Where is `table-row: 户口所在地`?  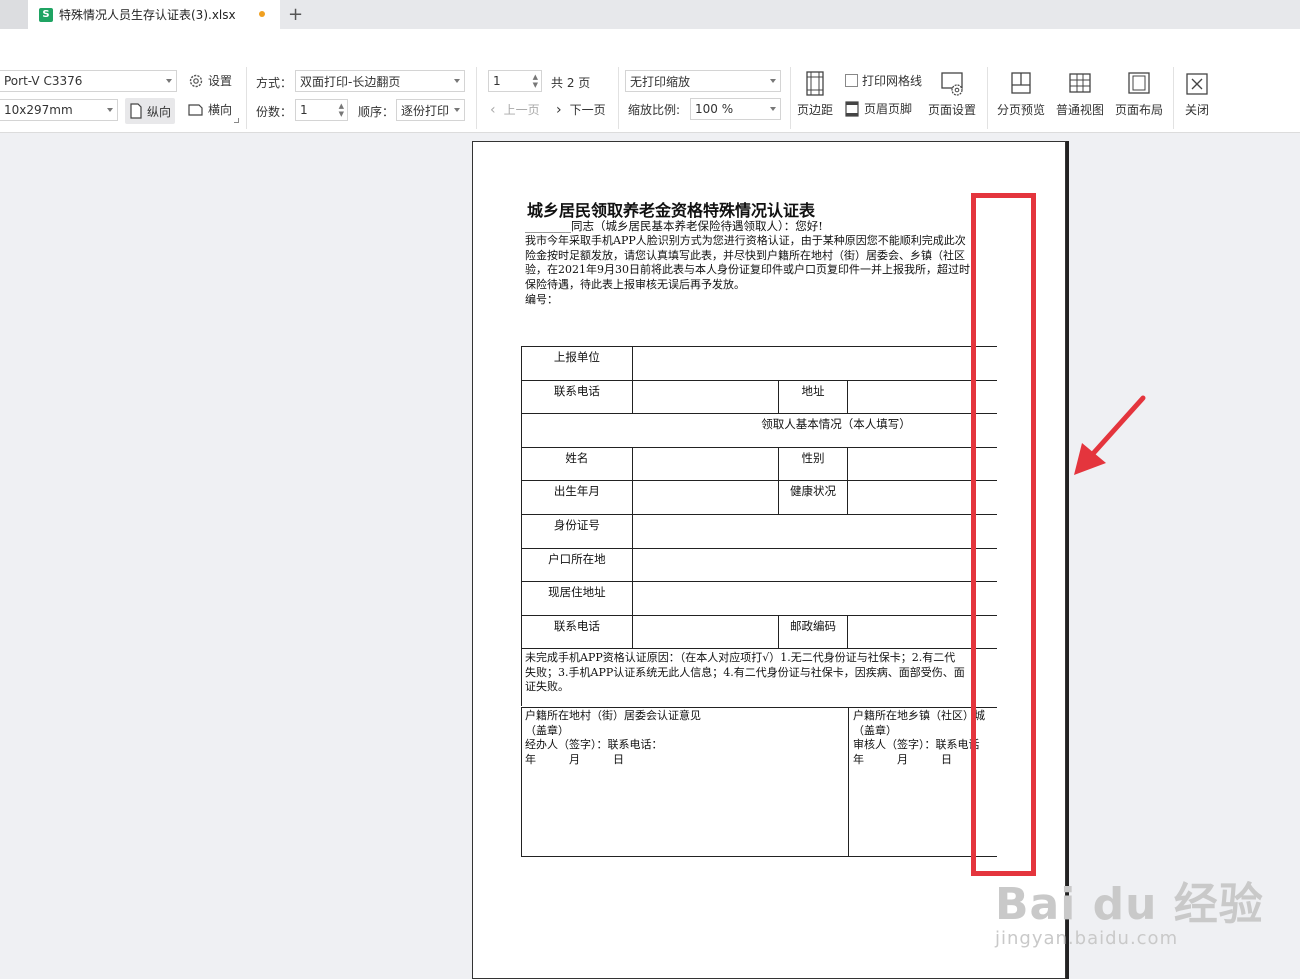
table-row: 户口所在地 is located at coordinates (759, 565).